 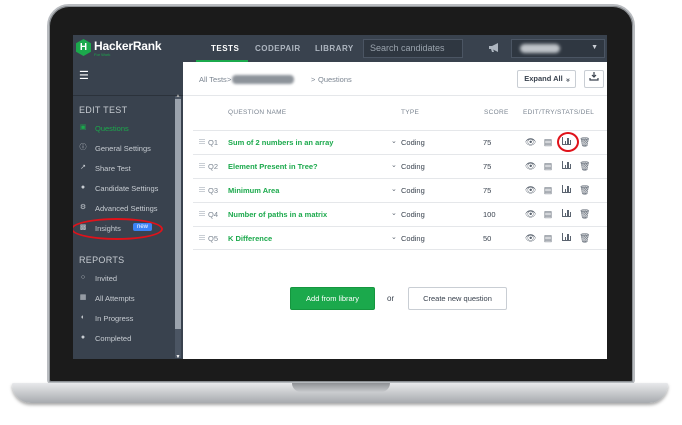 What do you see at coordinates (129, 339) in the screenshot?
I see `sidebar-item-completed: ● Completed 0` at bounding box center [129, 339].